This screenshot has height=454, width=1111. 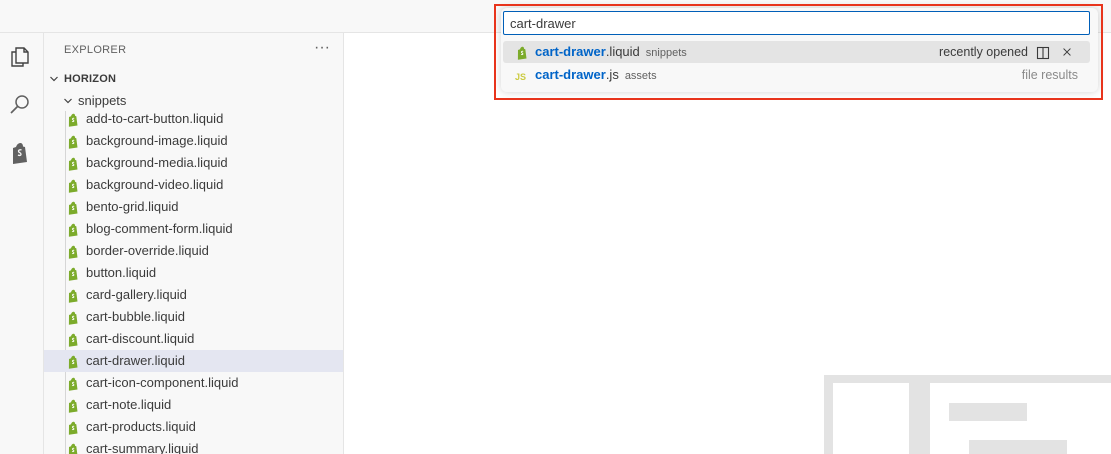 I want to click on file-item: cart-note.liquid, so click(x=193, y=405).